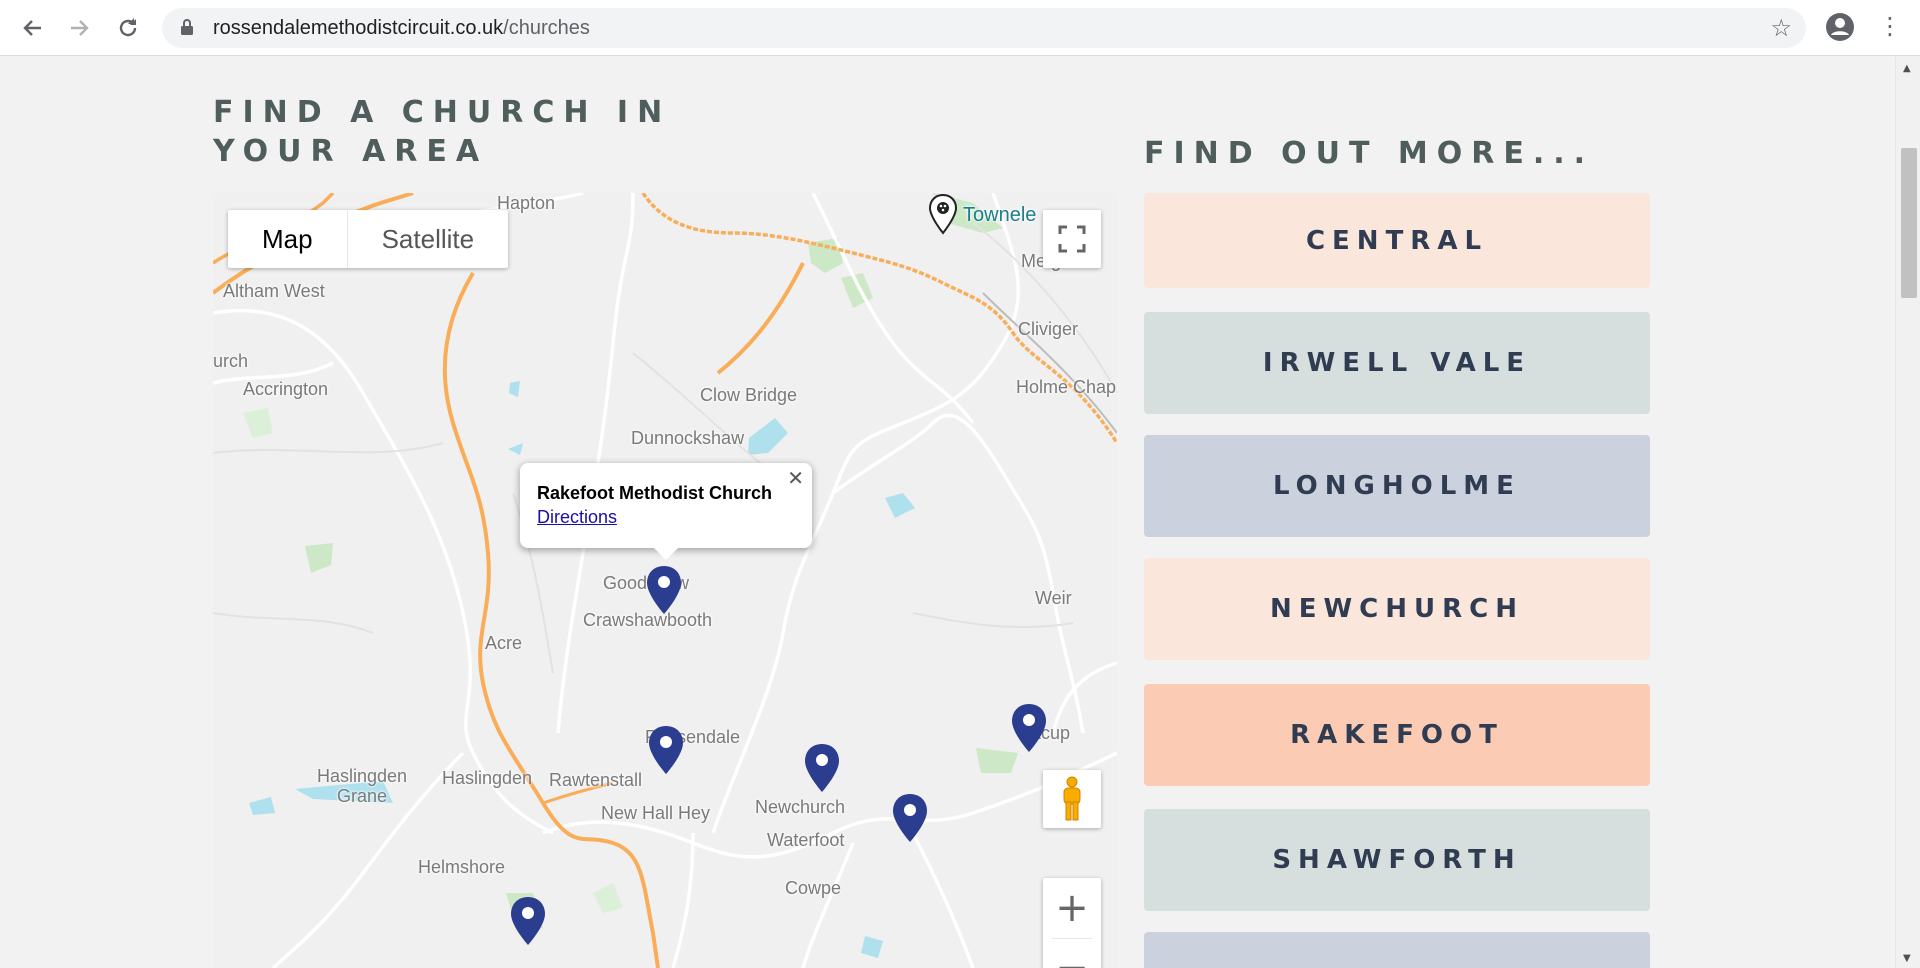 This screenshot has width=1920, height=968. What do you see at coordinates (1072, 908) in the screenshot?
I see `zoom-in-button: +` at bounding box center [1072, 908].